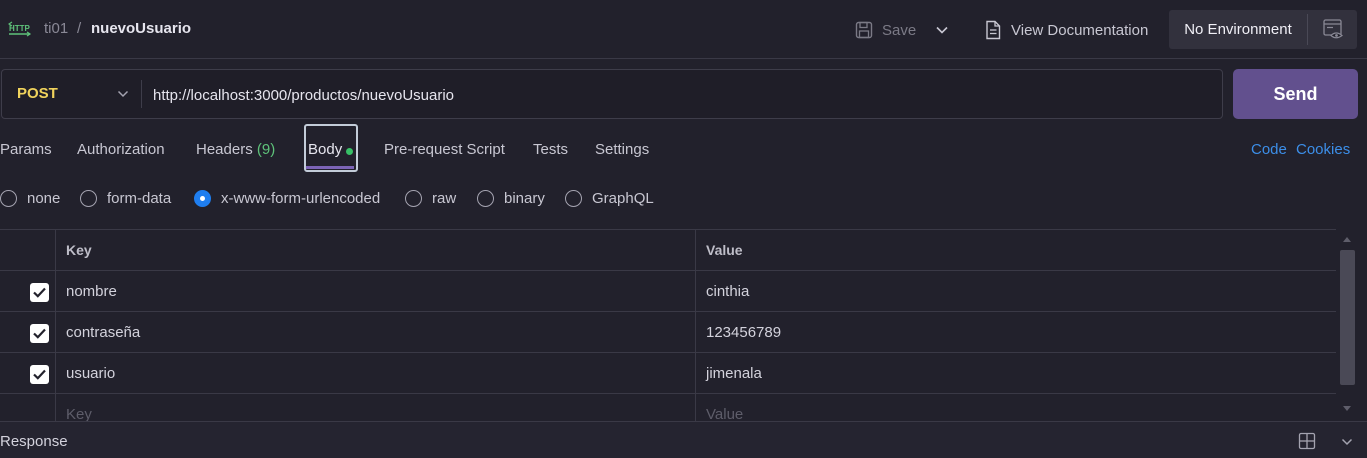 Image resolution: width=1367 pixels, height=458 pixels. What do you see at coordinates (376, 332) in the screenshot?
I see `row-key-field: contraseña` at bounding box center [376, 332].